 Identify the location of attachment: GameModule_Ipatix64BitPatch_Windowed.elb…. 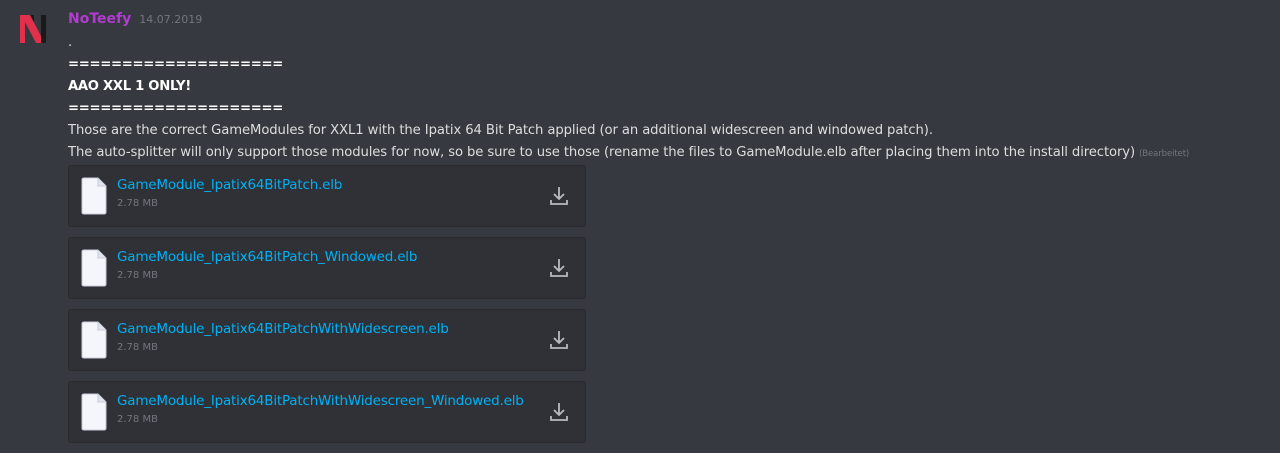
(327, 268).